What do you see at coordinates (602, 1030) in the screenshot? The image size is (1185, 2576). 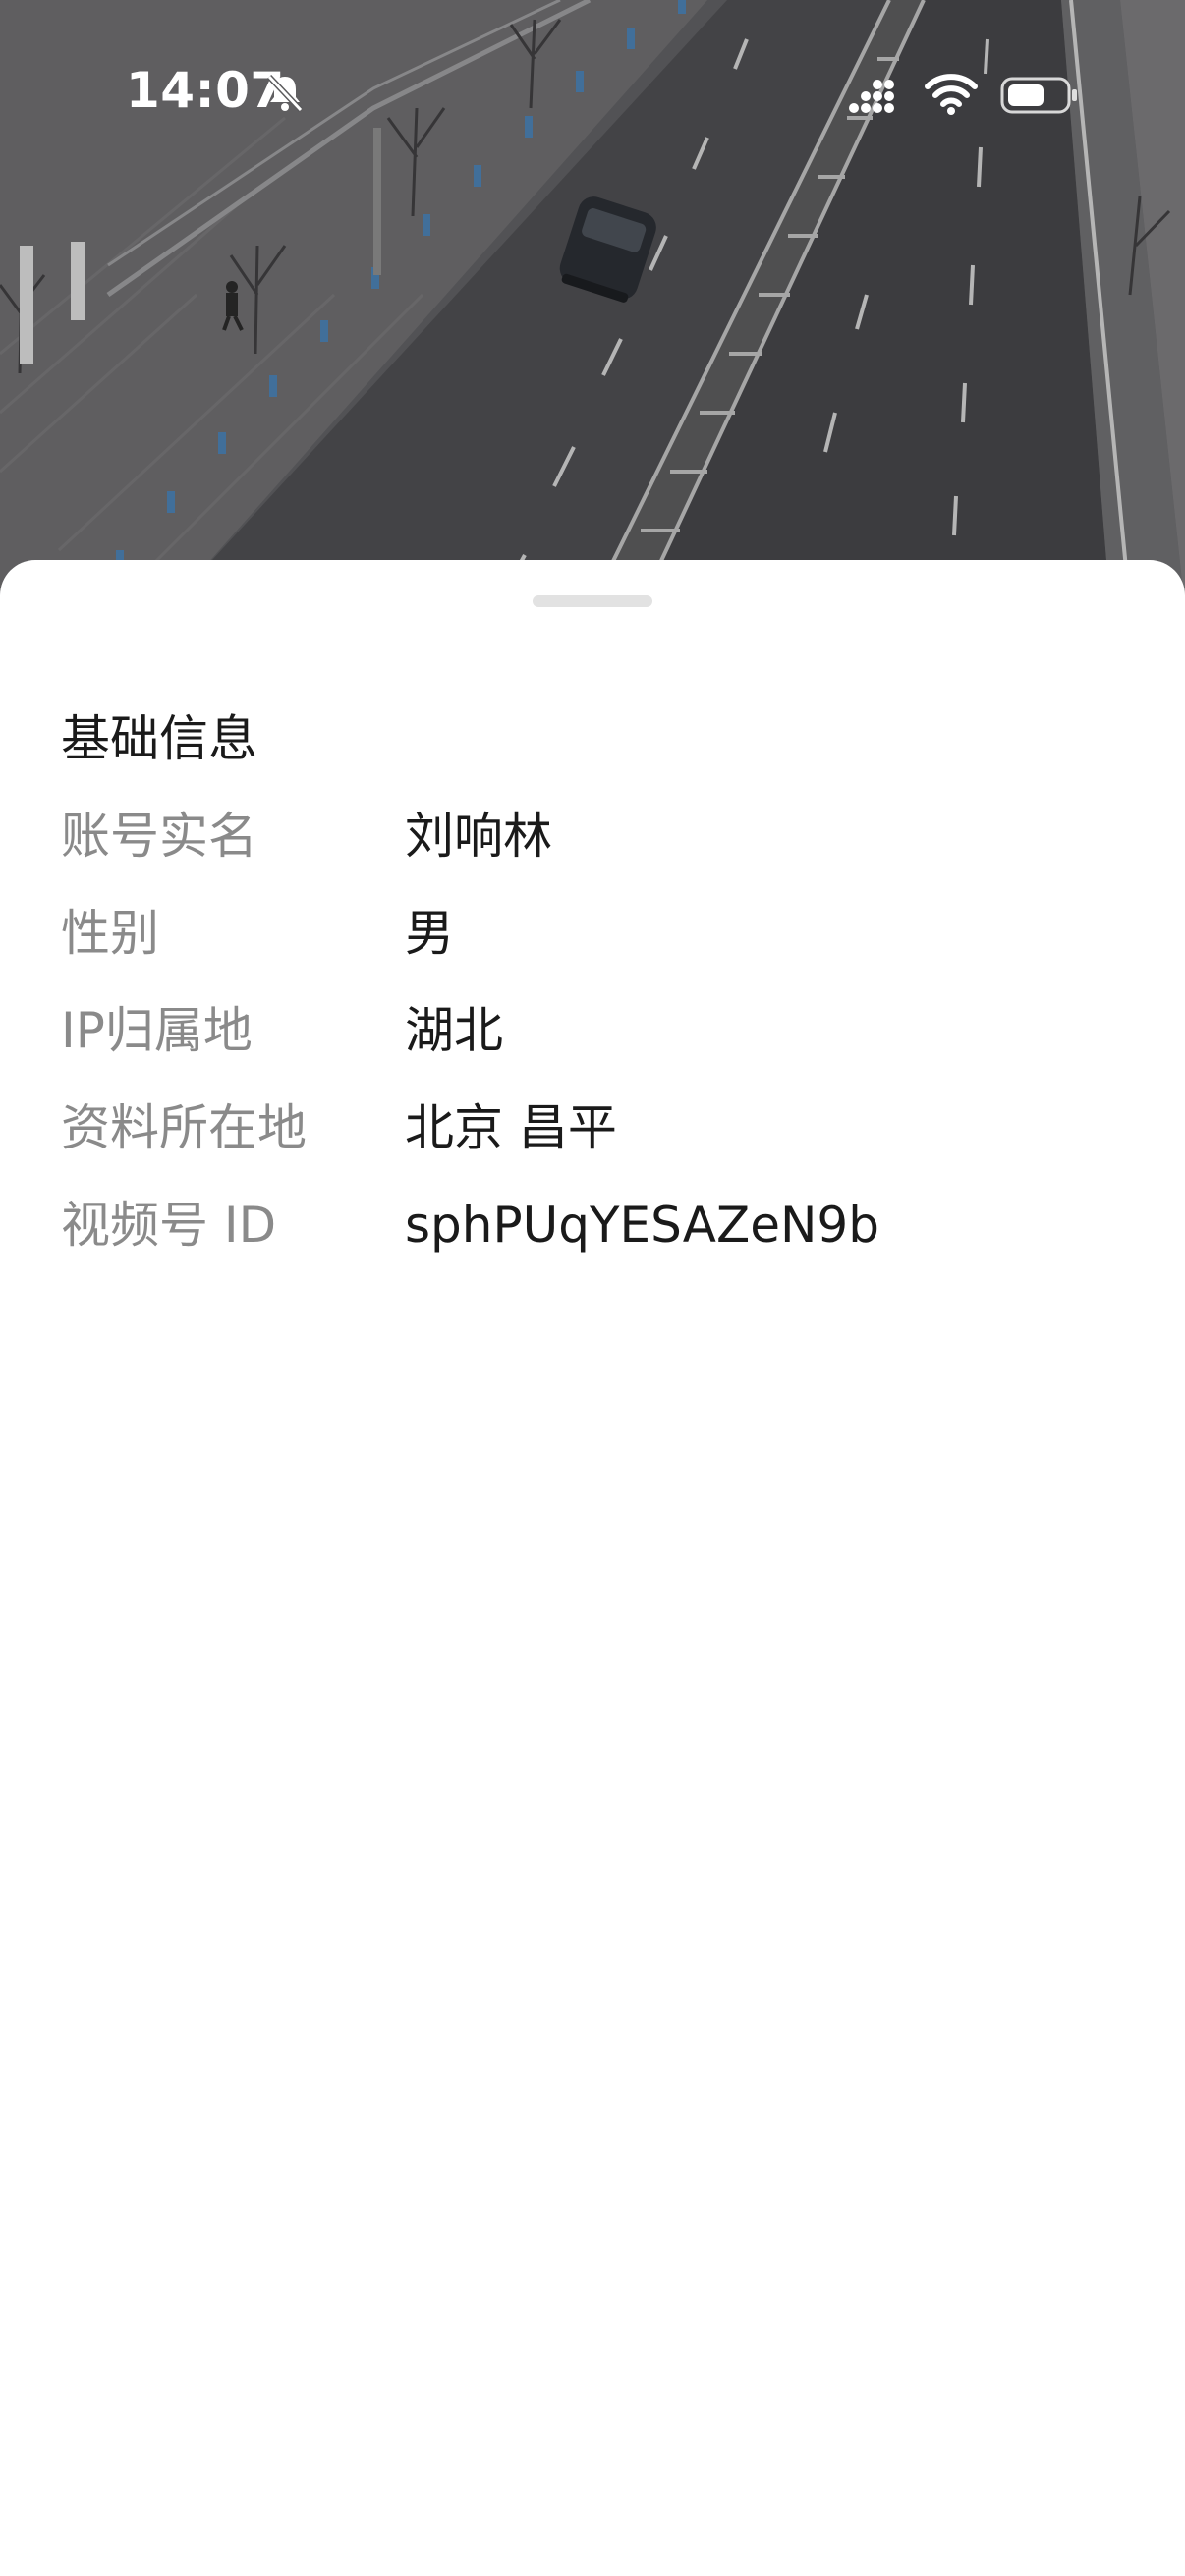 I see `info-row-ip-location: IP归属地 湖北` at bounding box center [602, 1030].